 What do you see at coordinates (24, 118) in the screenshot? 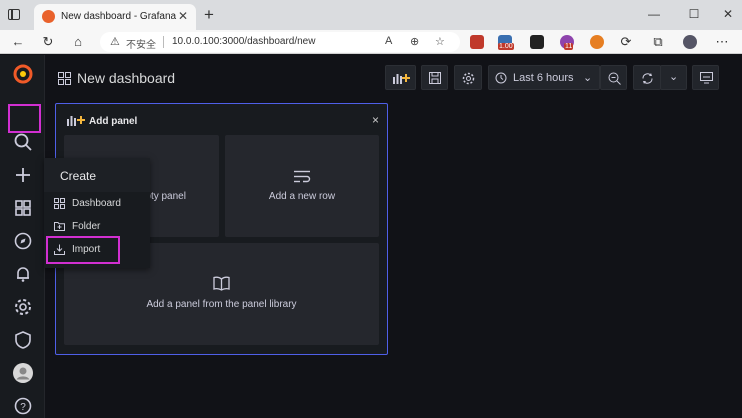
I see `create-button-highlight` at bounding box center [24, 118].